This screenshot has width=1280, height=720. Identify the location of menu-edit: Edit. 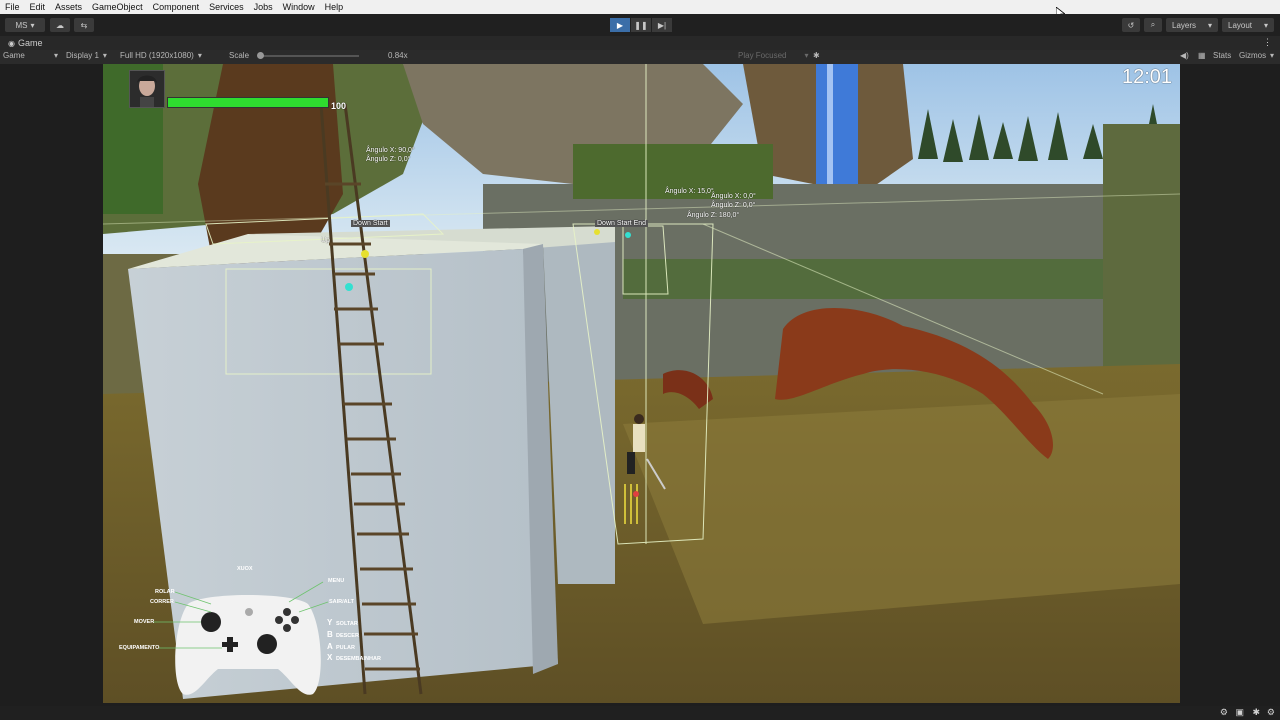
(38, 7).